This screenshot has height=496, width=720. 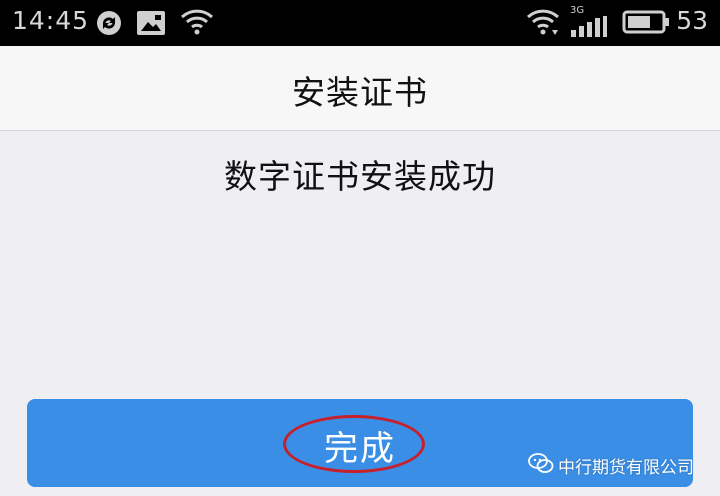 What do you see at coordinates (589, 29) in the screenshot?
I see `signal-icon` at bounding box center [589, 29].